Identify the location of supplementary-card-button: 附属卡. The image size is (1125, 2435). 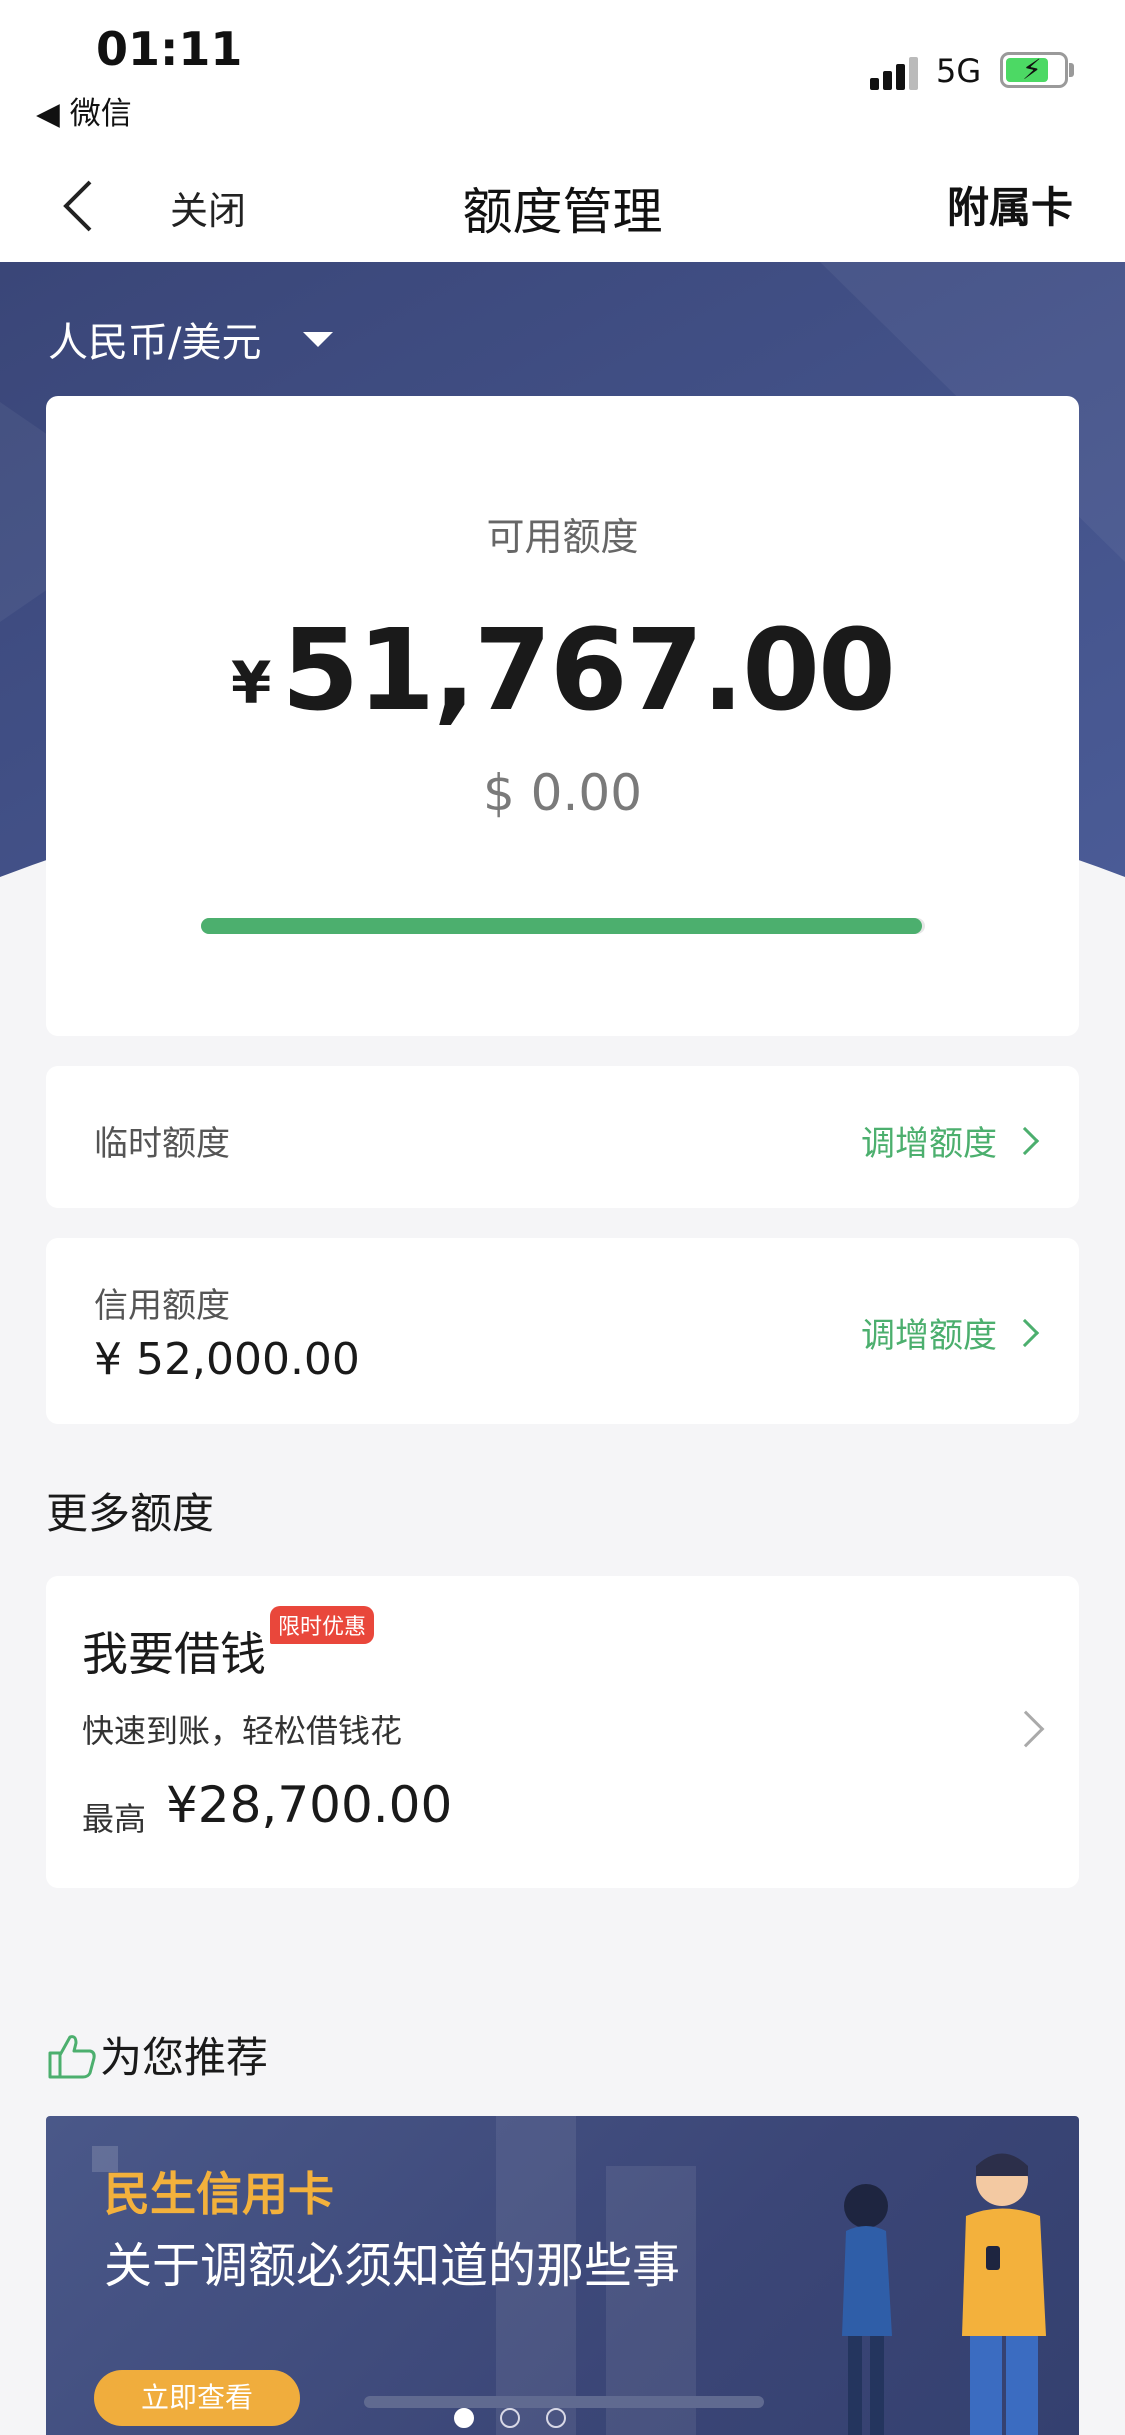
(1010, 204).